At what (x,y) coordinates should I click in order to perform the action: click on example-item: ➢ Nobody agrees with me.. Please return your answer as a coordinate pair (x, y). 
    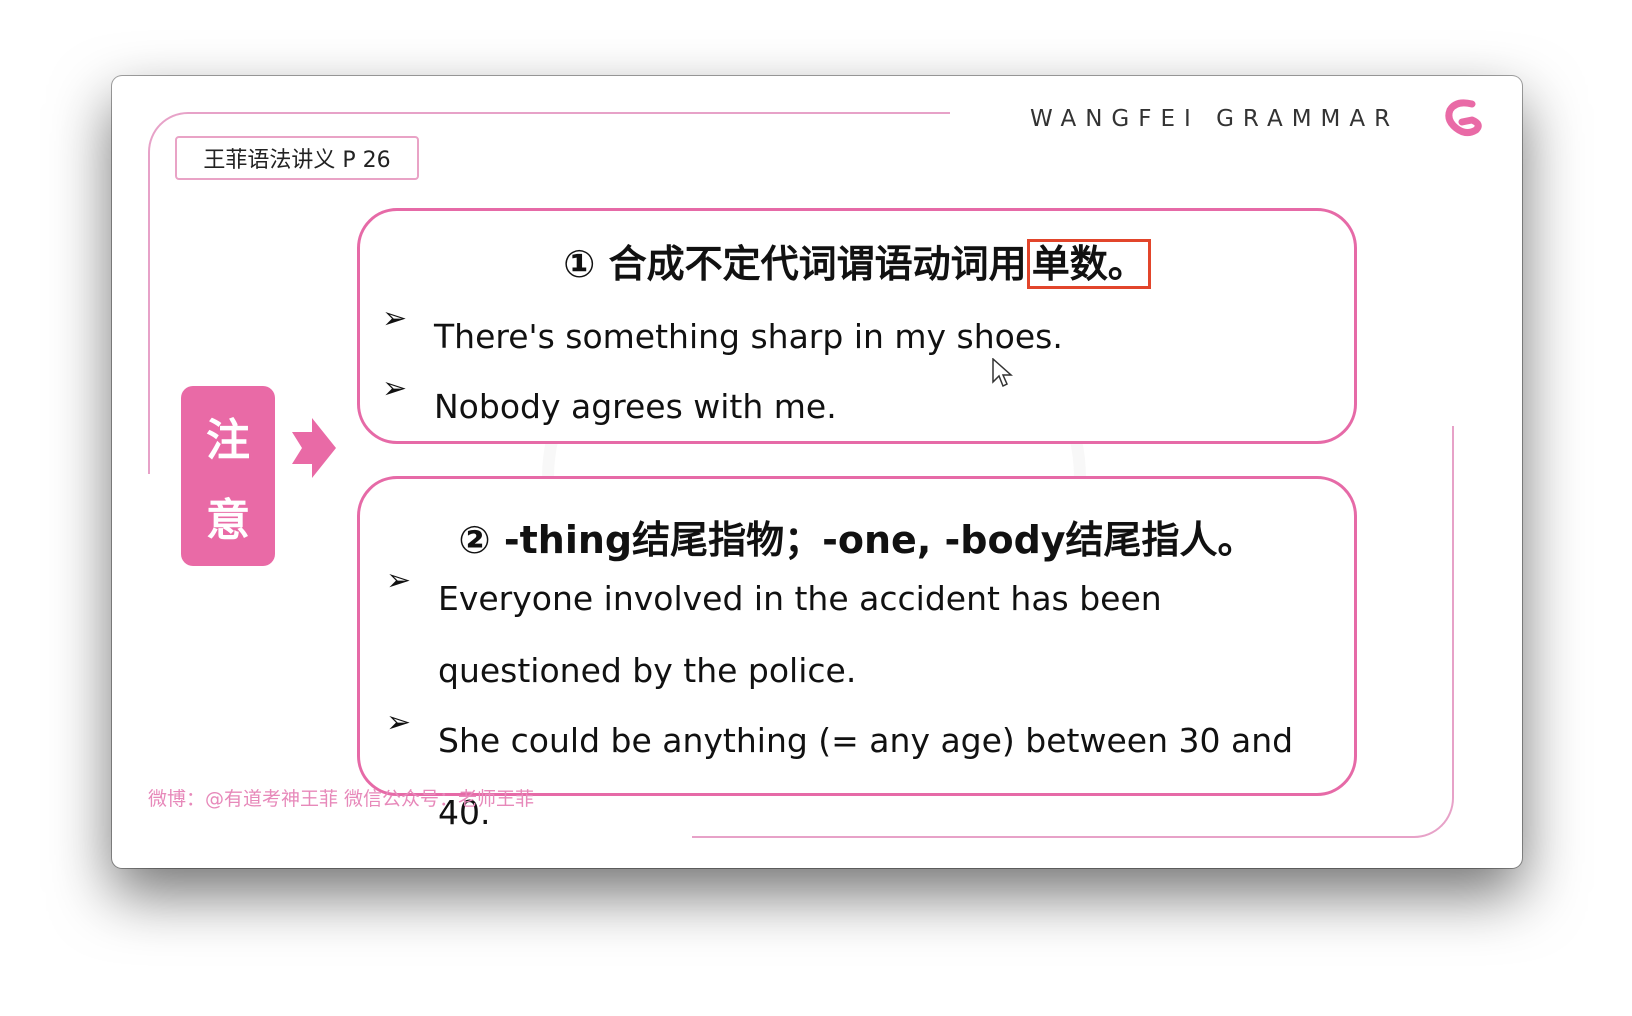
    Looking at the image, I should click on (609, 407).